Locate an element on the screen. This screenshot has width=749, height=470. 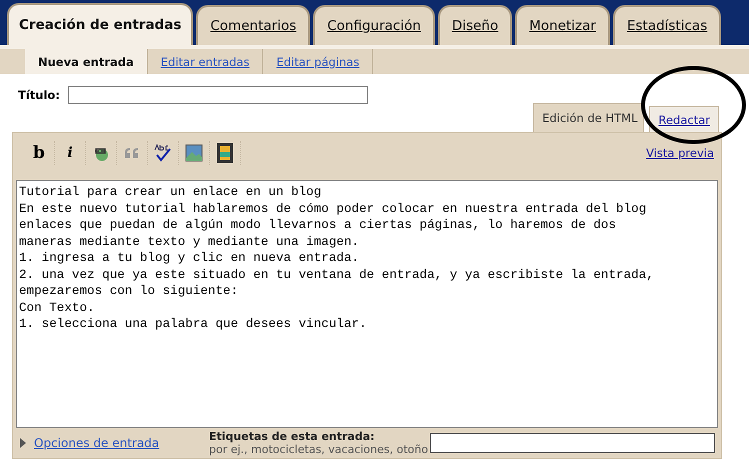
main-tab: Monetizar is located at coordinates (562, 25).